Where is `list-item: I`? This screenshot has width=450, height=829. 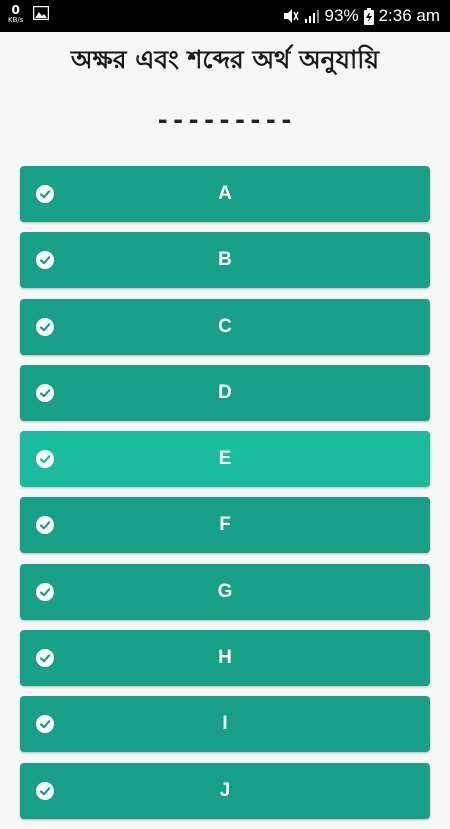 list-item: I is located at coordinates (225, 724).